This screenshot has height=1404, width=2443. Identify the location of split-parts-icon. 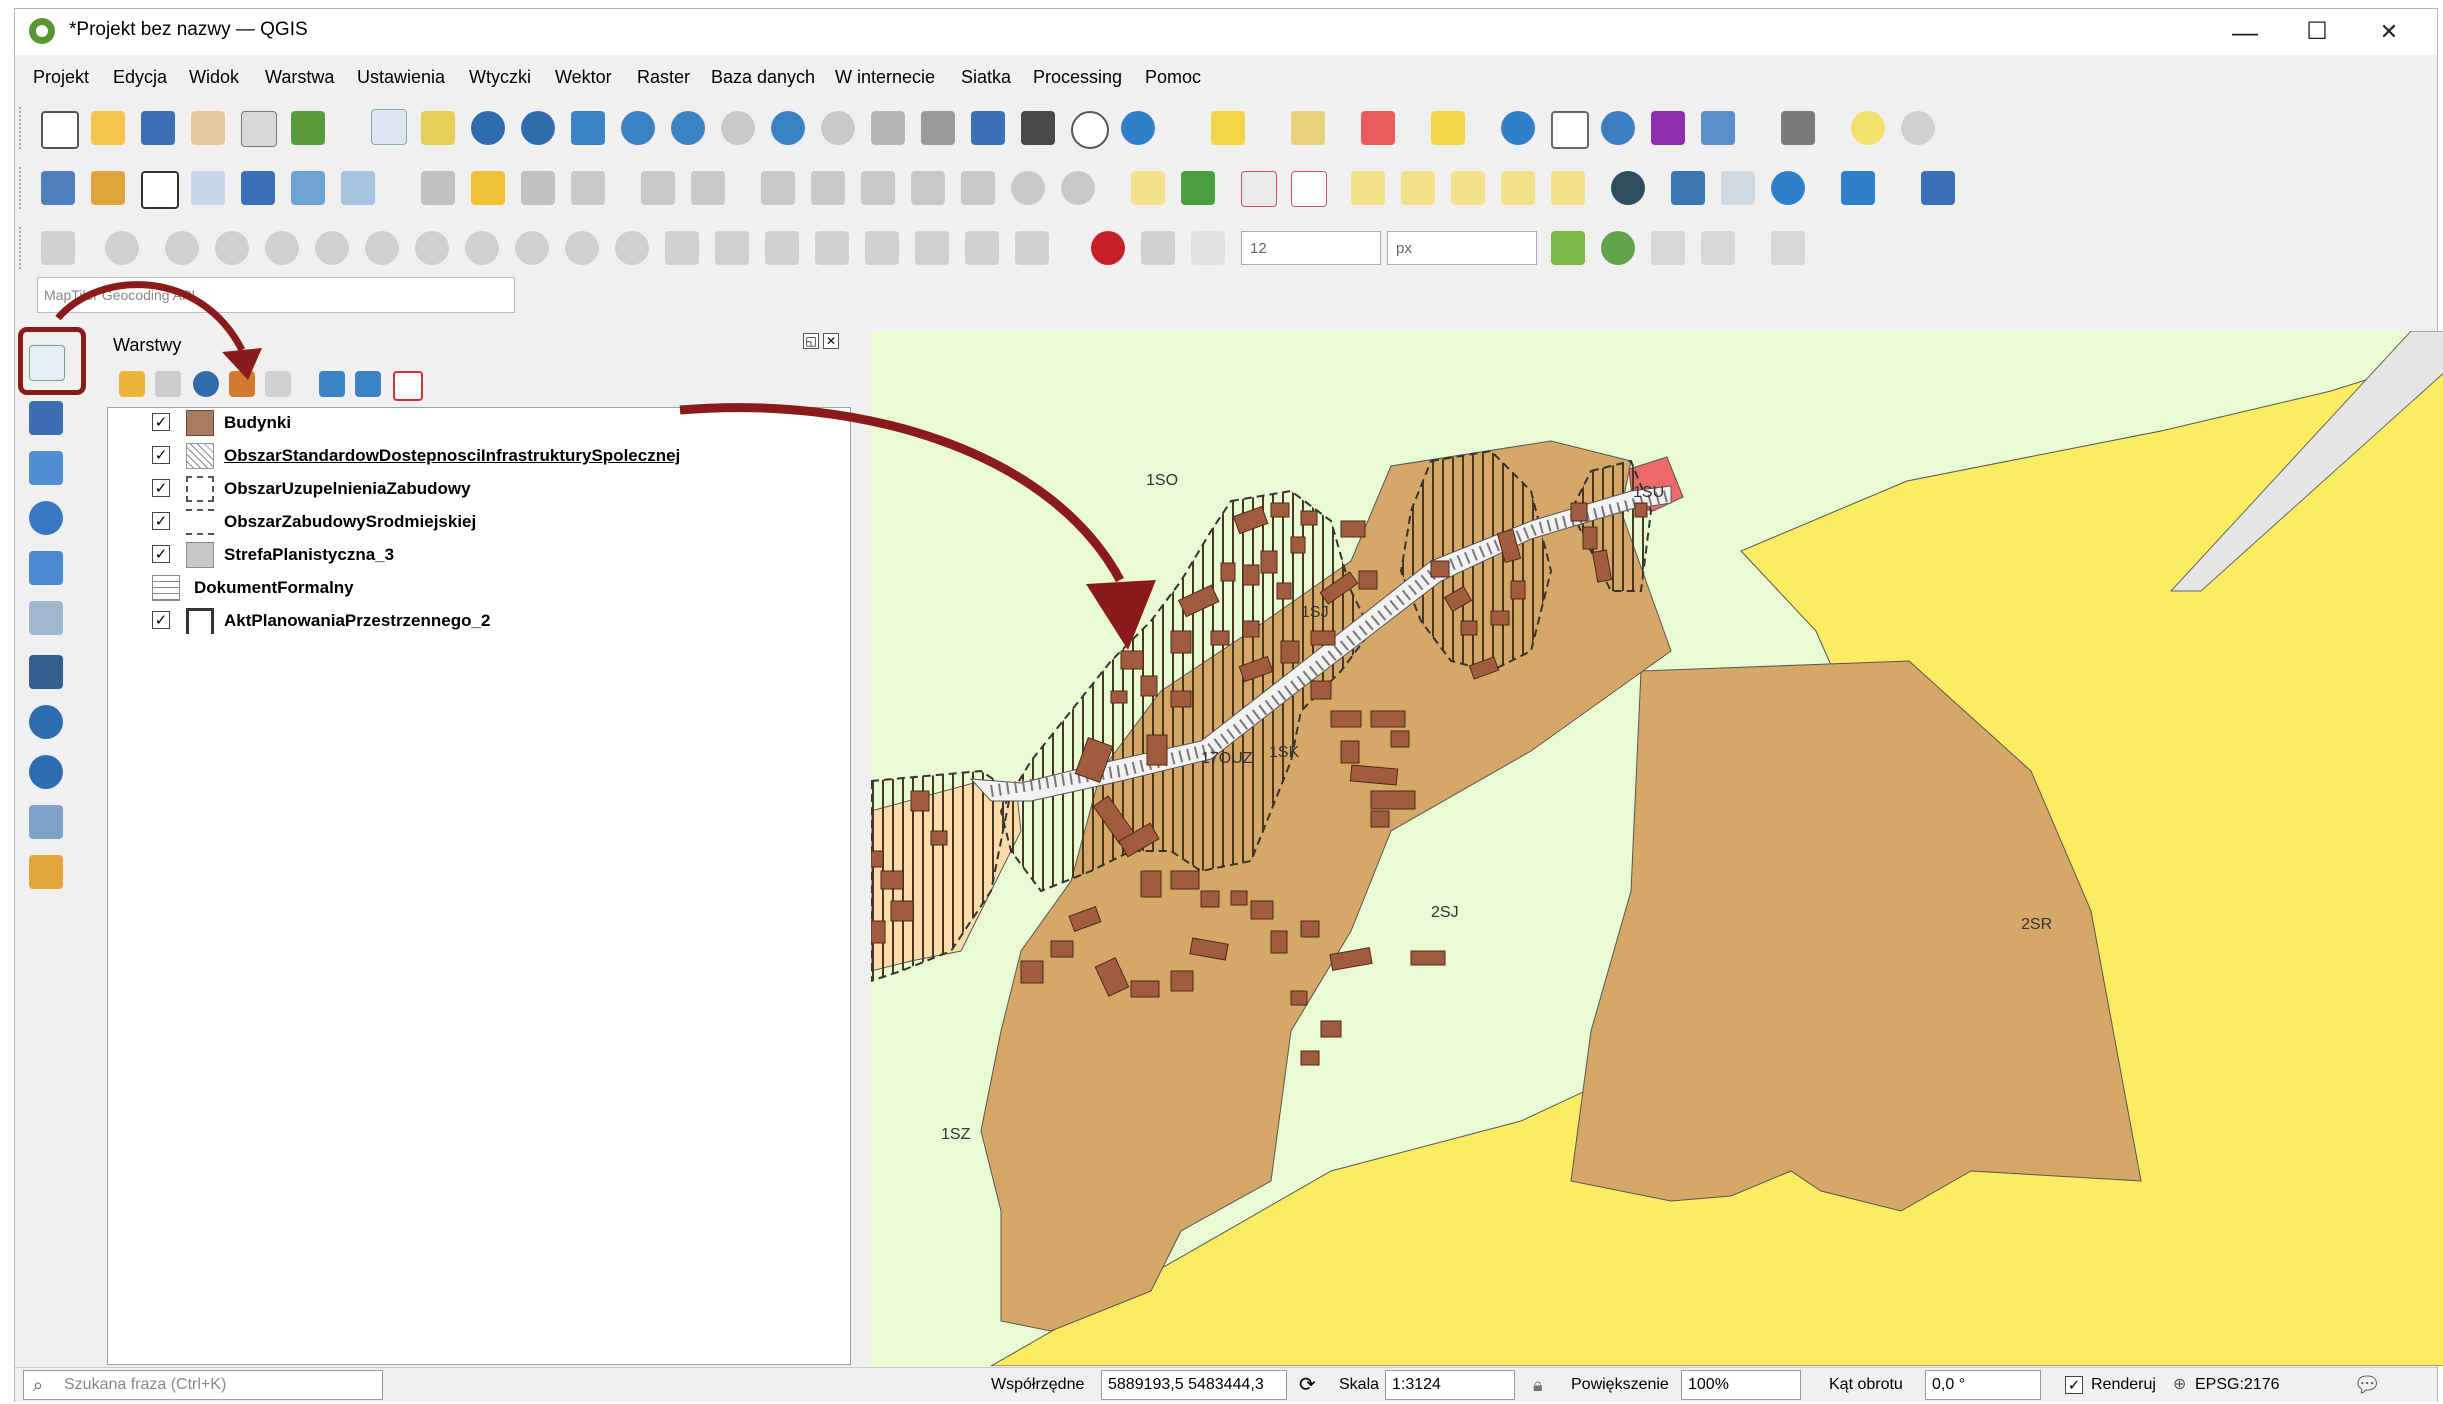
(532, 248).